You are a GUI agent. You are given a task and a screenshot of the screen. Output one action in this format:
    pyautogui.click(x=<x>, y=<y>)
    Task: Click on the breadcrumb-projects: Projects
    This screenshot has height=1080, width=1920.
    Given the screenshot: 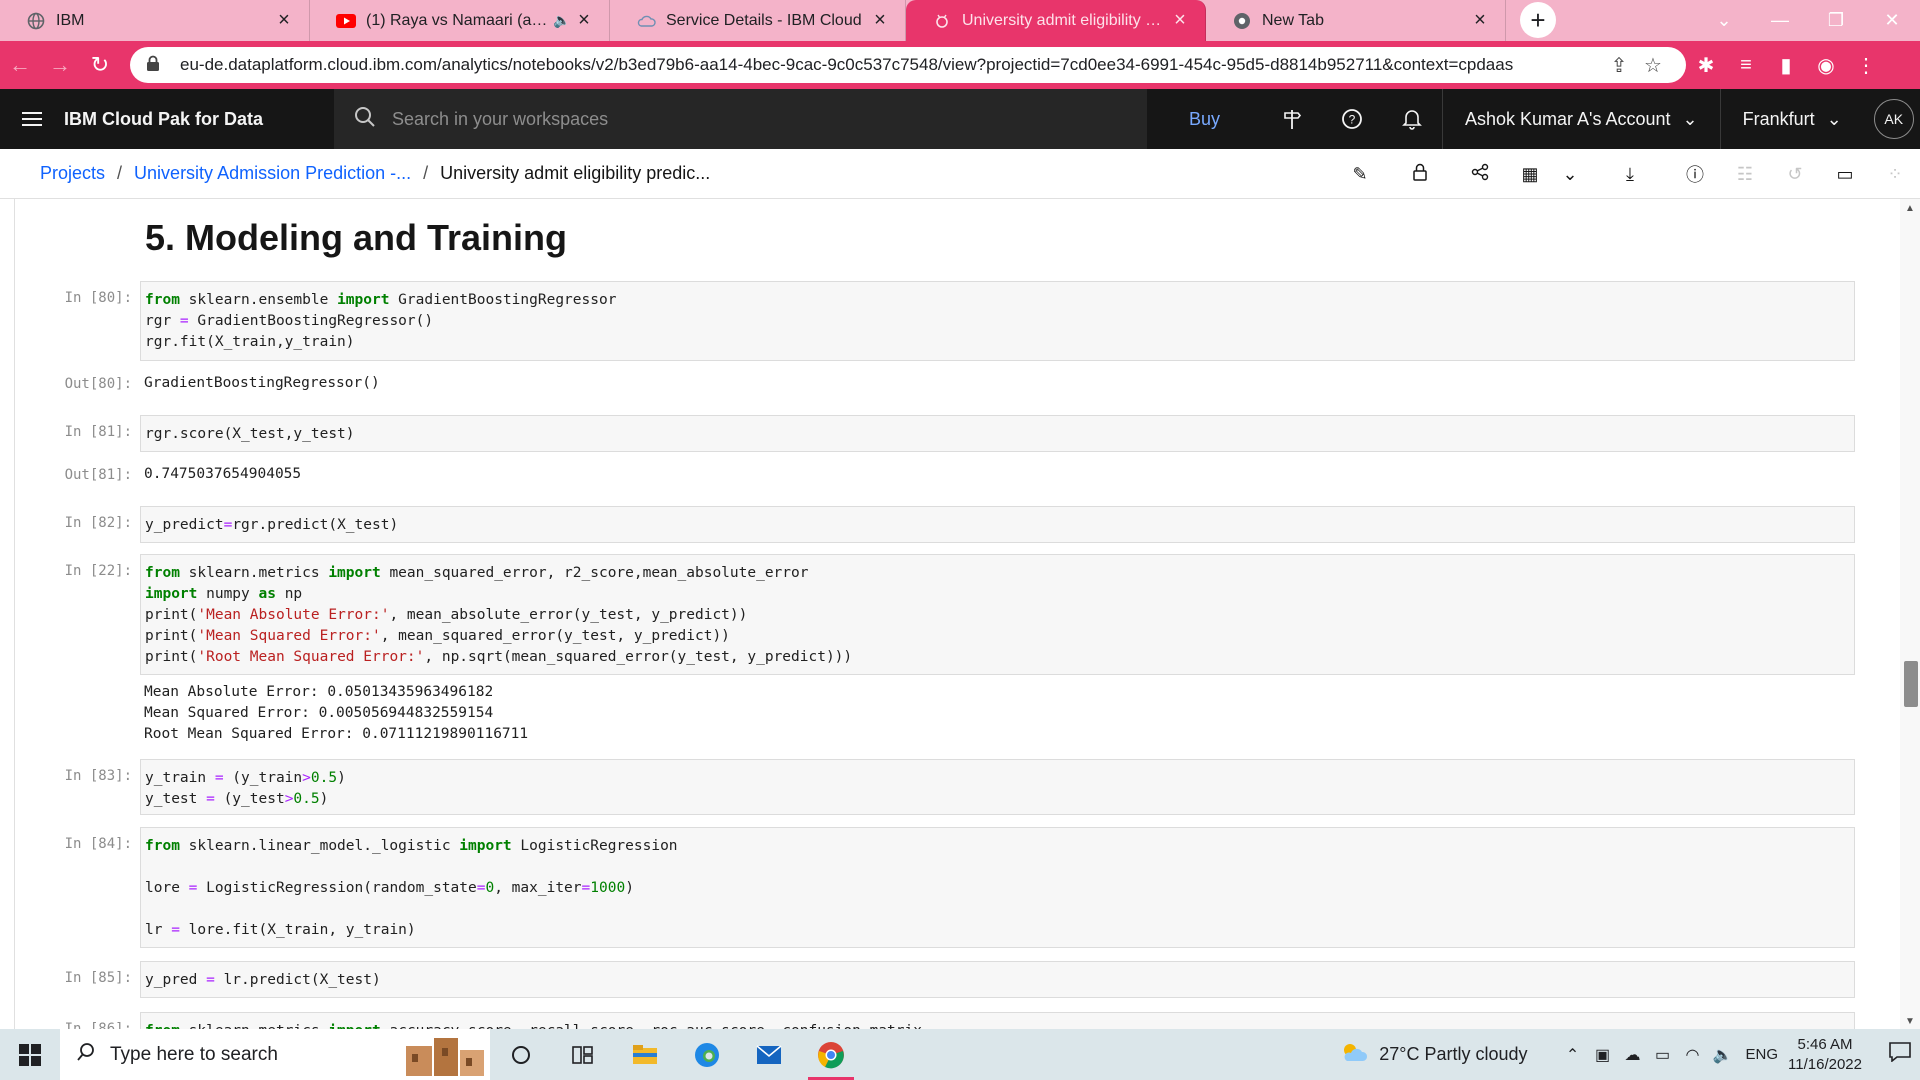 What is the action you would take?
    pyautogui.click(x=72, y=173)
    